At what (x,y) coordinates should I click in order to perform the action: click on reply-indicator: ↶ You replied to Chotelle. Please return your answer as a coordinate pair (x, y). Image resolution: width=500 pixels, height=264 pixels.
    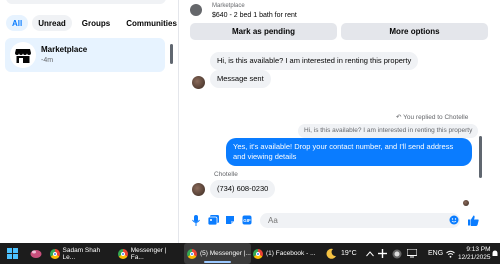
    Looking at the image, I should click on (432, 117).